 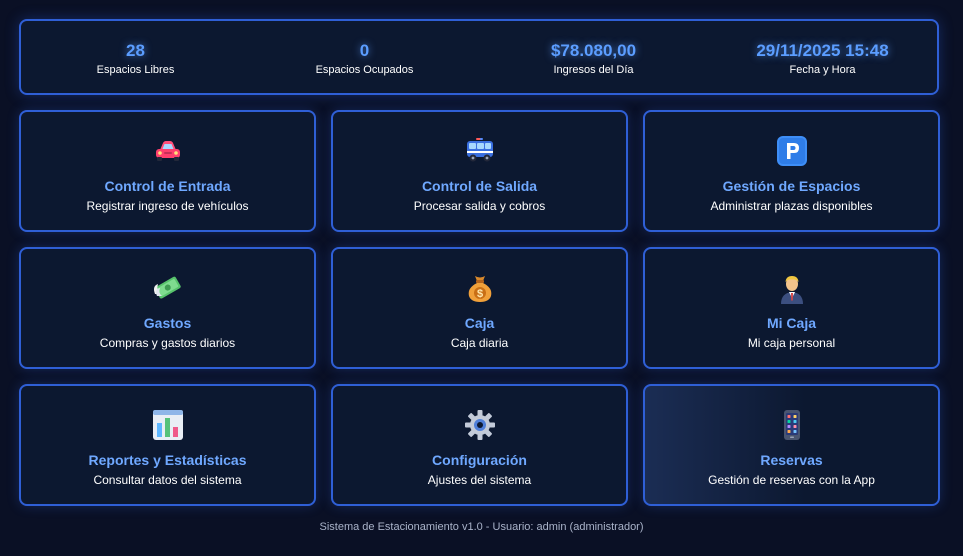 What do you see at coordinates (791, 460) in the screenshot?
I see `card-title: Reservas` at bounding box center [791, 460].